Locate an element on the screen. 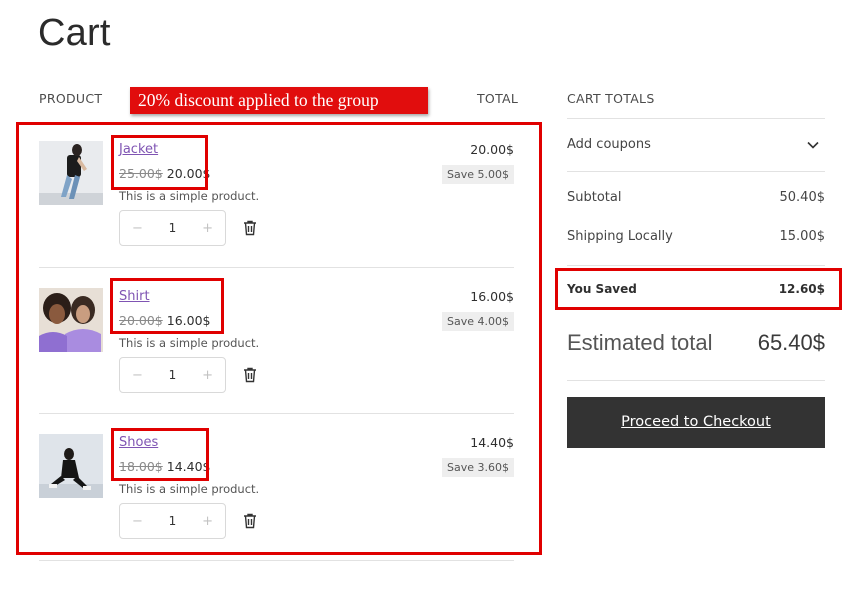 This screenshot has width=857, height=591. sale-price: 16.00$ is located at coordinates (188, 320).